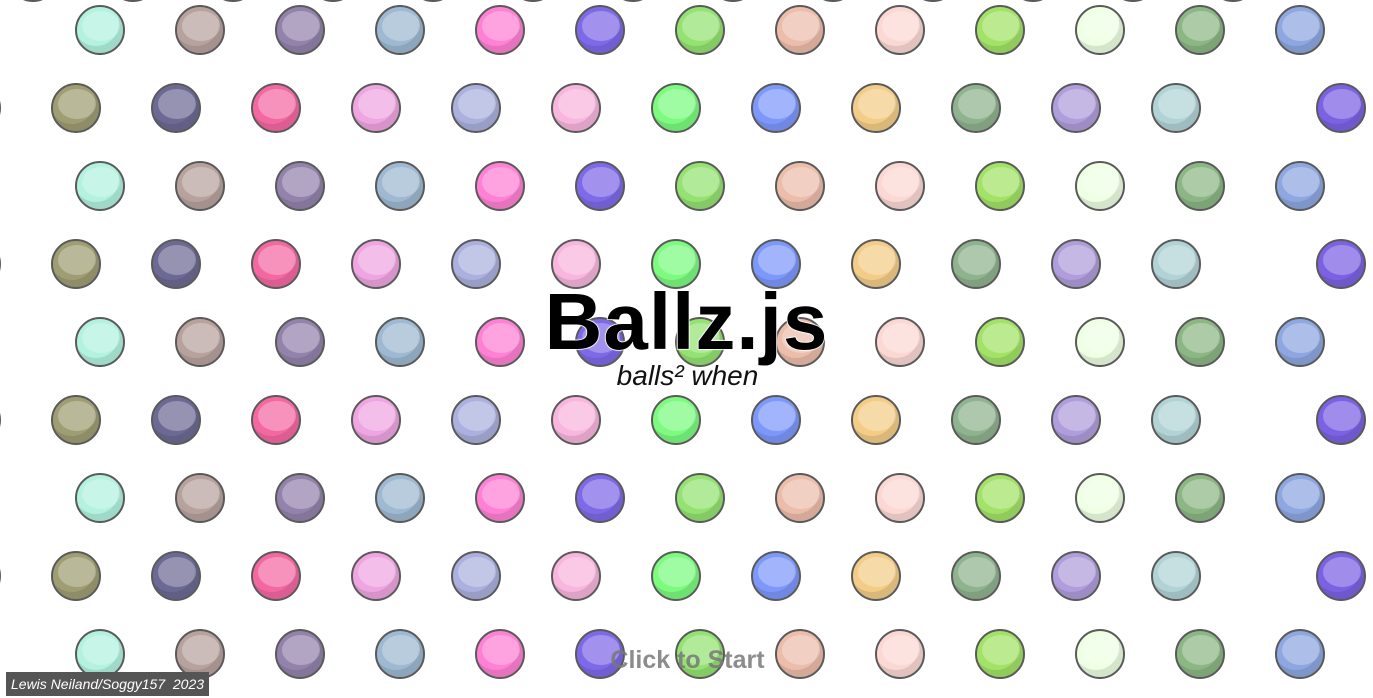  I want to click on click-to-start-prompt: Click to Start, so click(686, 660).